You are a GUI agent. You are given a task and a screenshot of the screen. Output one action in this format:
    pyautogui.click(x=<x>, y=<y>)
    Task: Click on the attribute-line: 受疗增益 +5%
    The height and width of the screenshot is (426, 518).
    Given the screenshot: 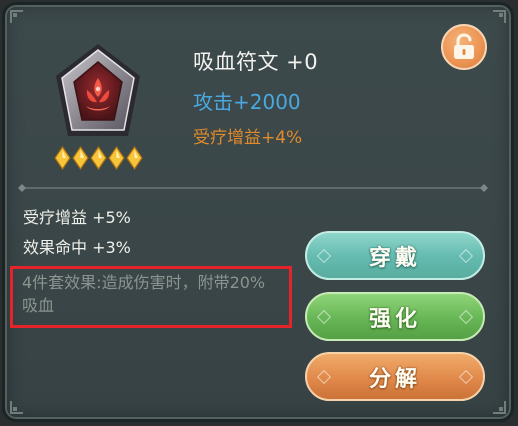 What is the action you would take?
    pyautogui.click(x=77, y=217)
    